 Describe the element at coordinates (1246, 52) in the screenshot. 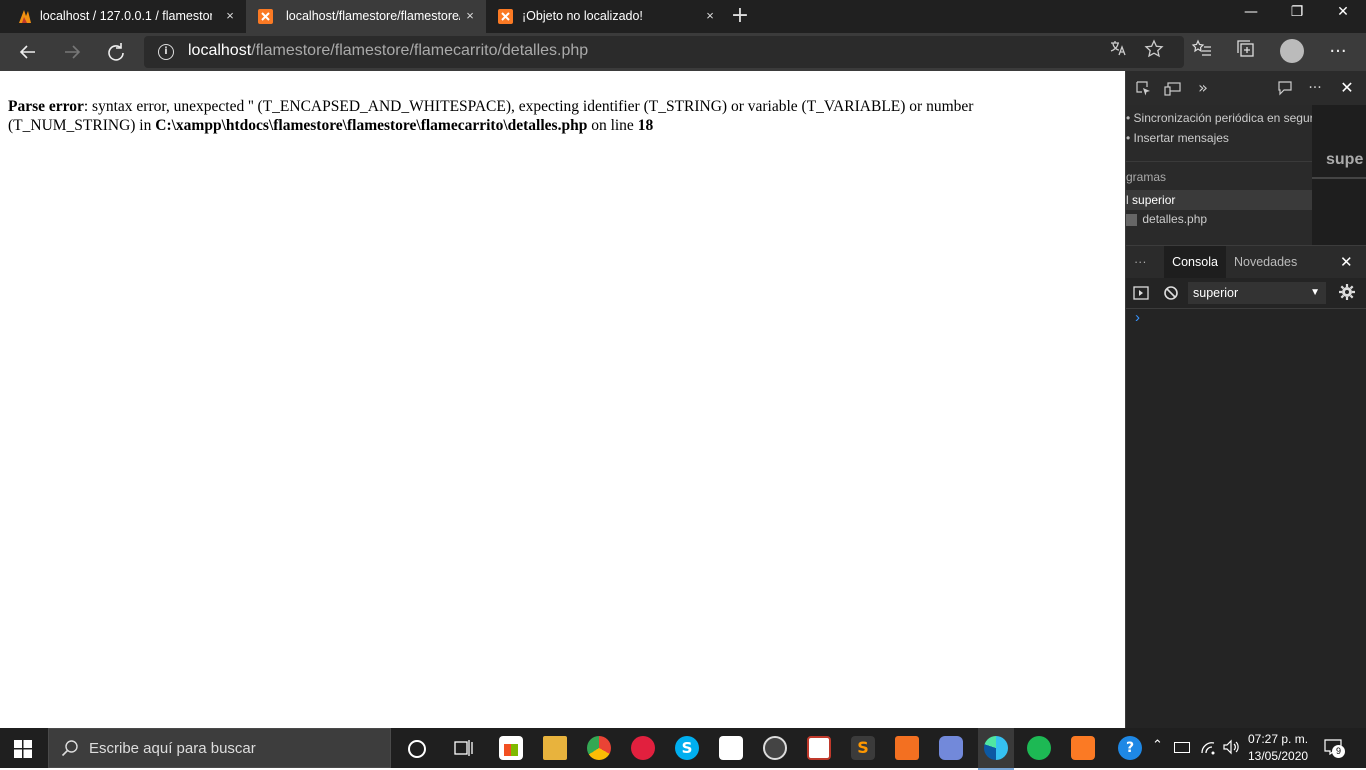

I see `collections-icon` at that location.